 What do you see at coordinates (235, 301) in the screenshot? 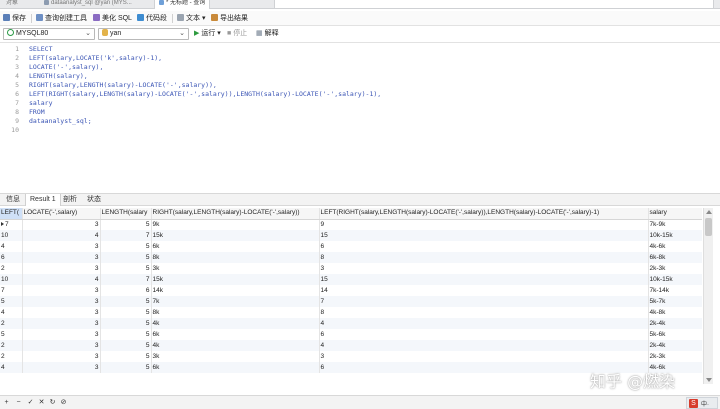
I see `table-cell: 7k` at bounding box center [235, 301].